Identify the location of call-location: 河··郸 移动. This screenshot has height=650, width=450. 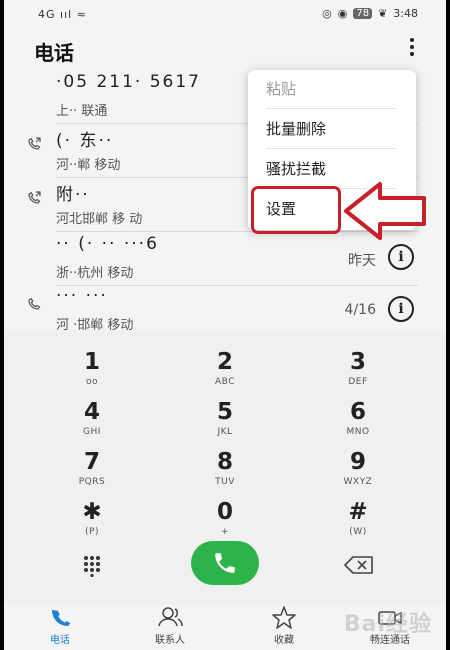
(88, 165).